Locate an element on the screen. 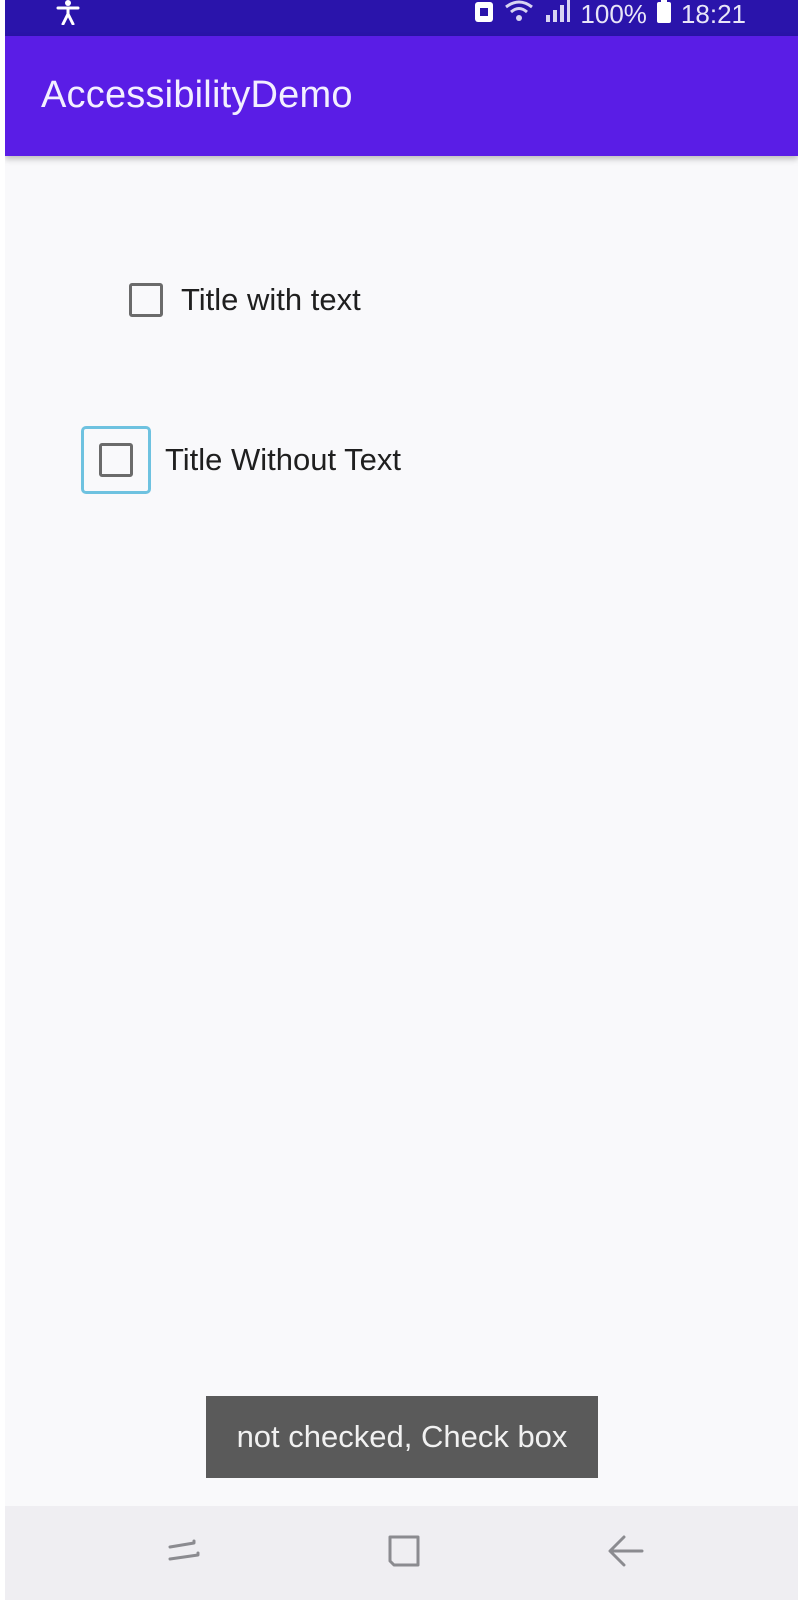  checkbox-label: Title with text is located at coordinates (271, 299).